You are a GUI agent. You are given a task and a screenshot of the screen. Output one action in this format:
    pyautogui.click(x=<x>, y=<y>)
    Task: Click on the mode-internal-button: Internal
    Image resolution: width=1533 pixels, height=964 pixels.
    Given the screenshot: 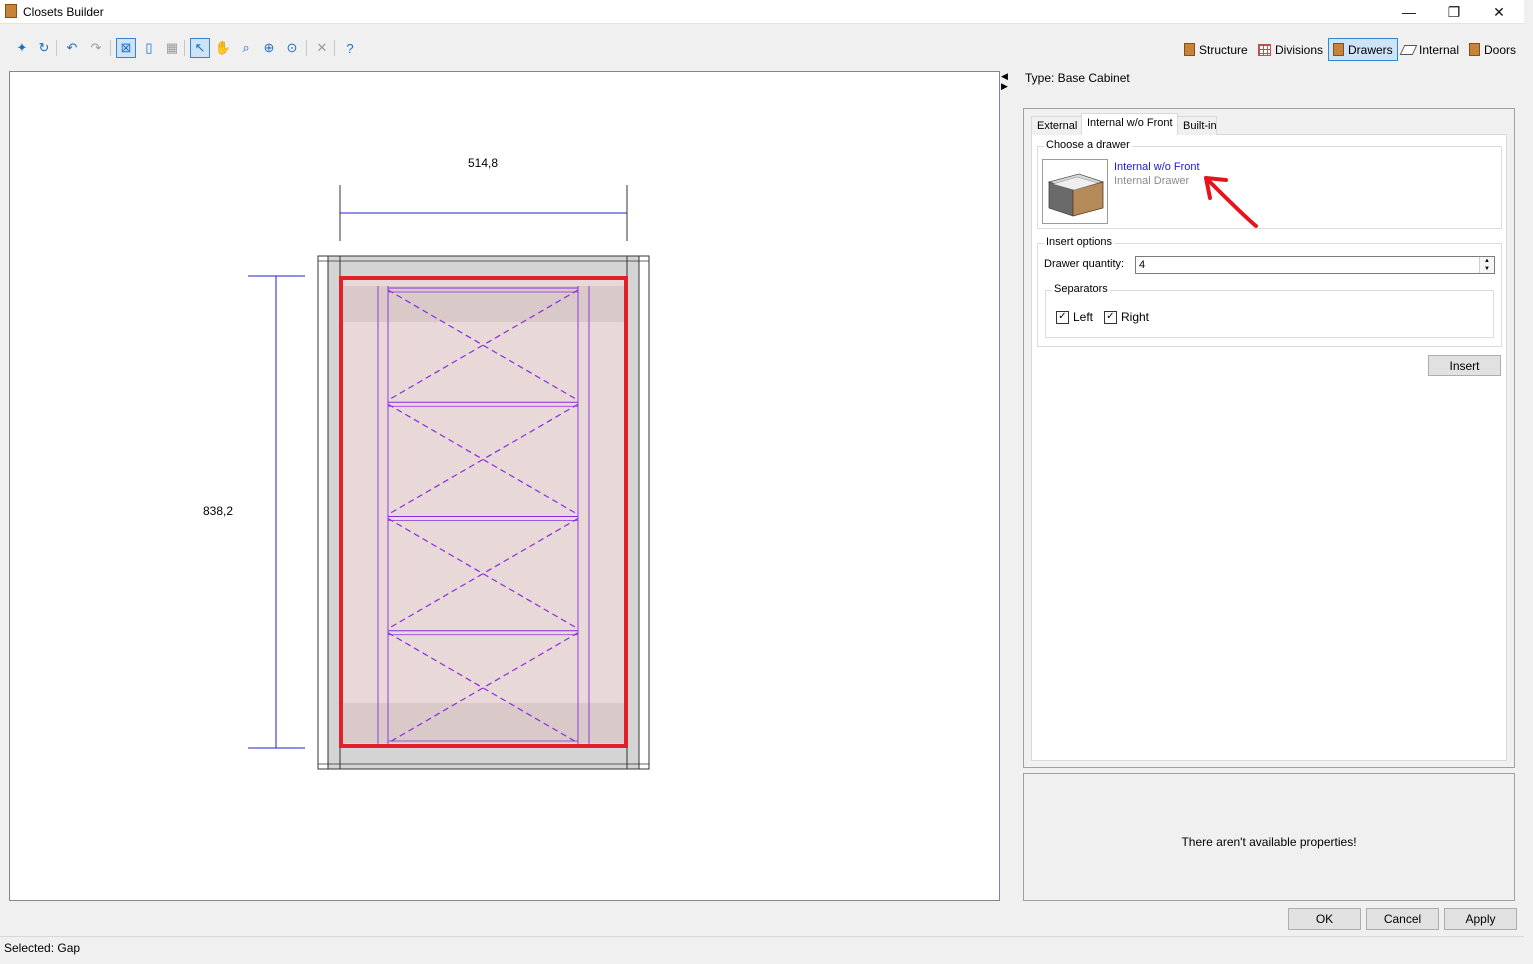 What is the action you would take?
    pyautogui.click(x=1430, y=49)
    